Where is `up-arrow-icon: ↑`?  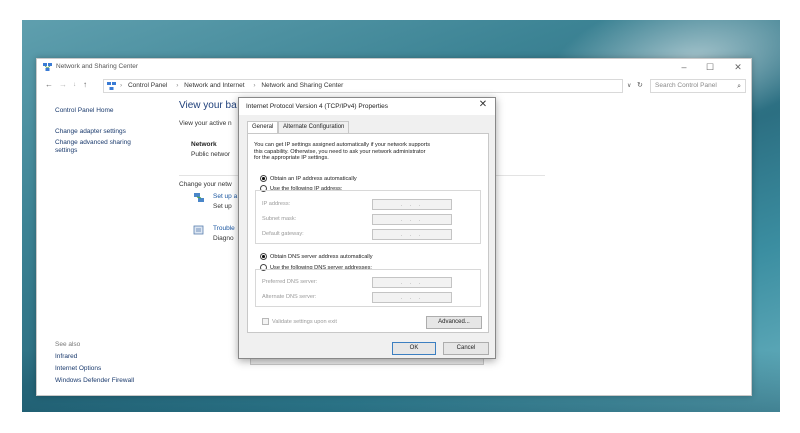 up-arrow-icon: ↑ is located at coordinates (85, 84).